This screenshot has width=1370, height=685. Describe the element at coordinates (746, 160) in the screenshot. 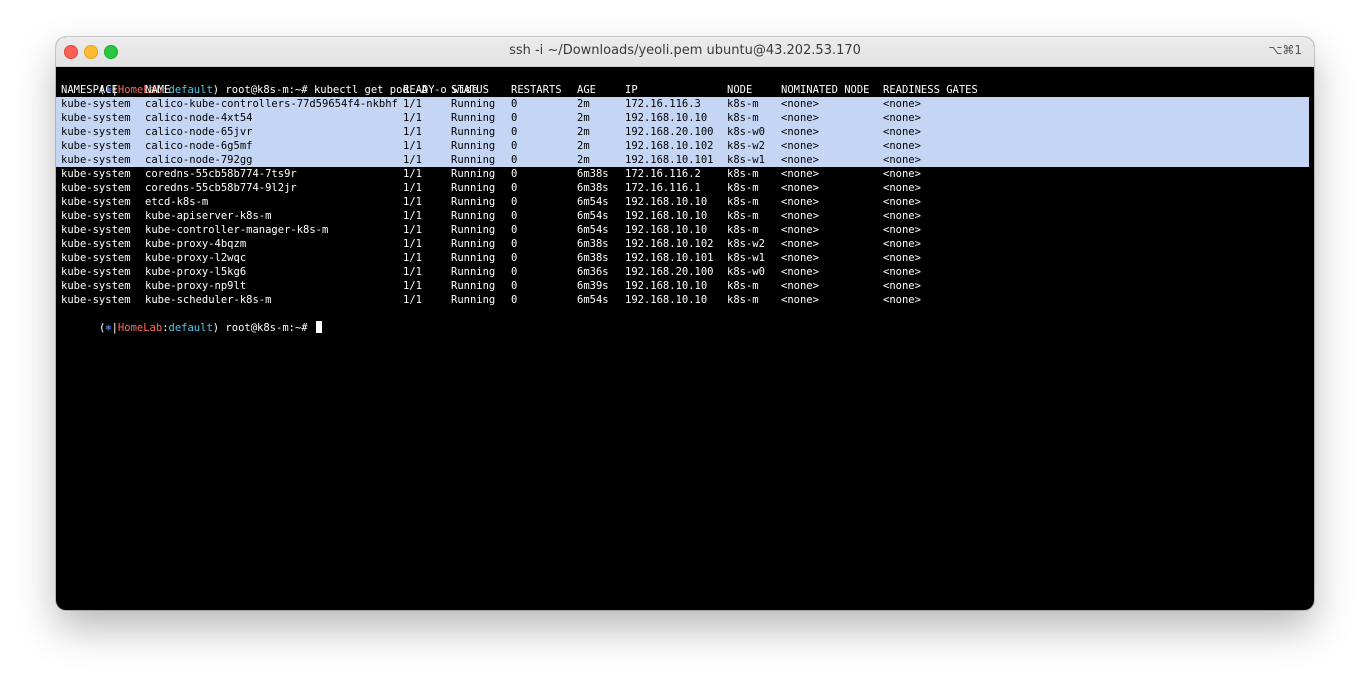

I see `cell-node: k8s-w1` at that location.